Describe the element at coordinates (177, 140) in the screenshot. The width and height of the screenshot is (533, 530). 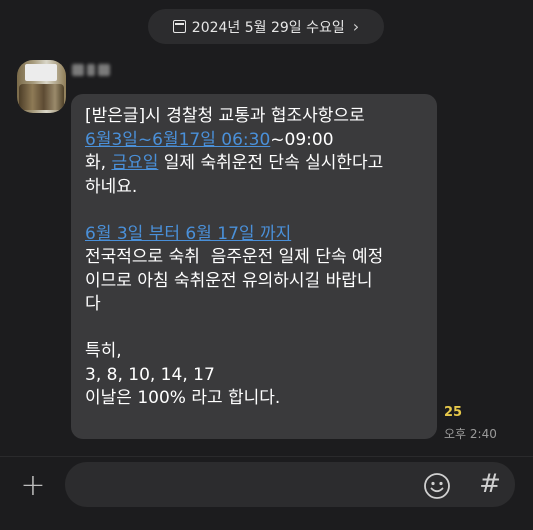
I see `date-range-link: 6월3일~6월17일 06:30` at that location.